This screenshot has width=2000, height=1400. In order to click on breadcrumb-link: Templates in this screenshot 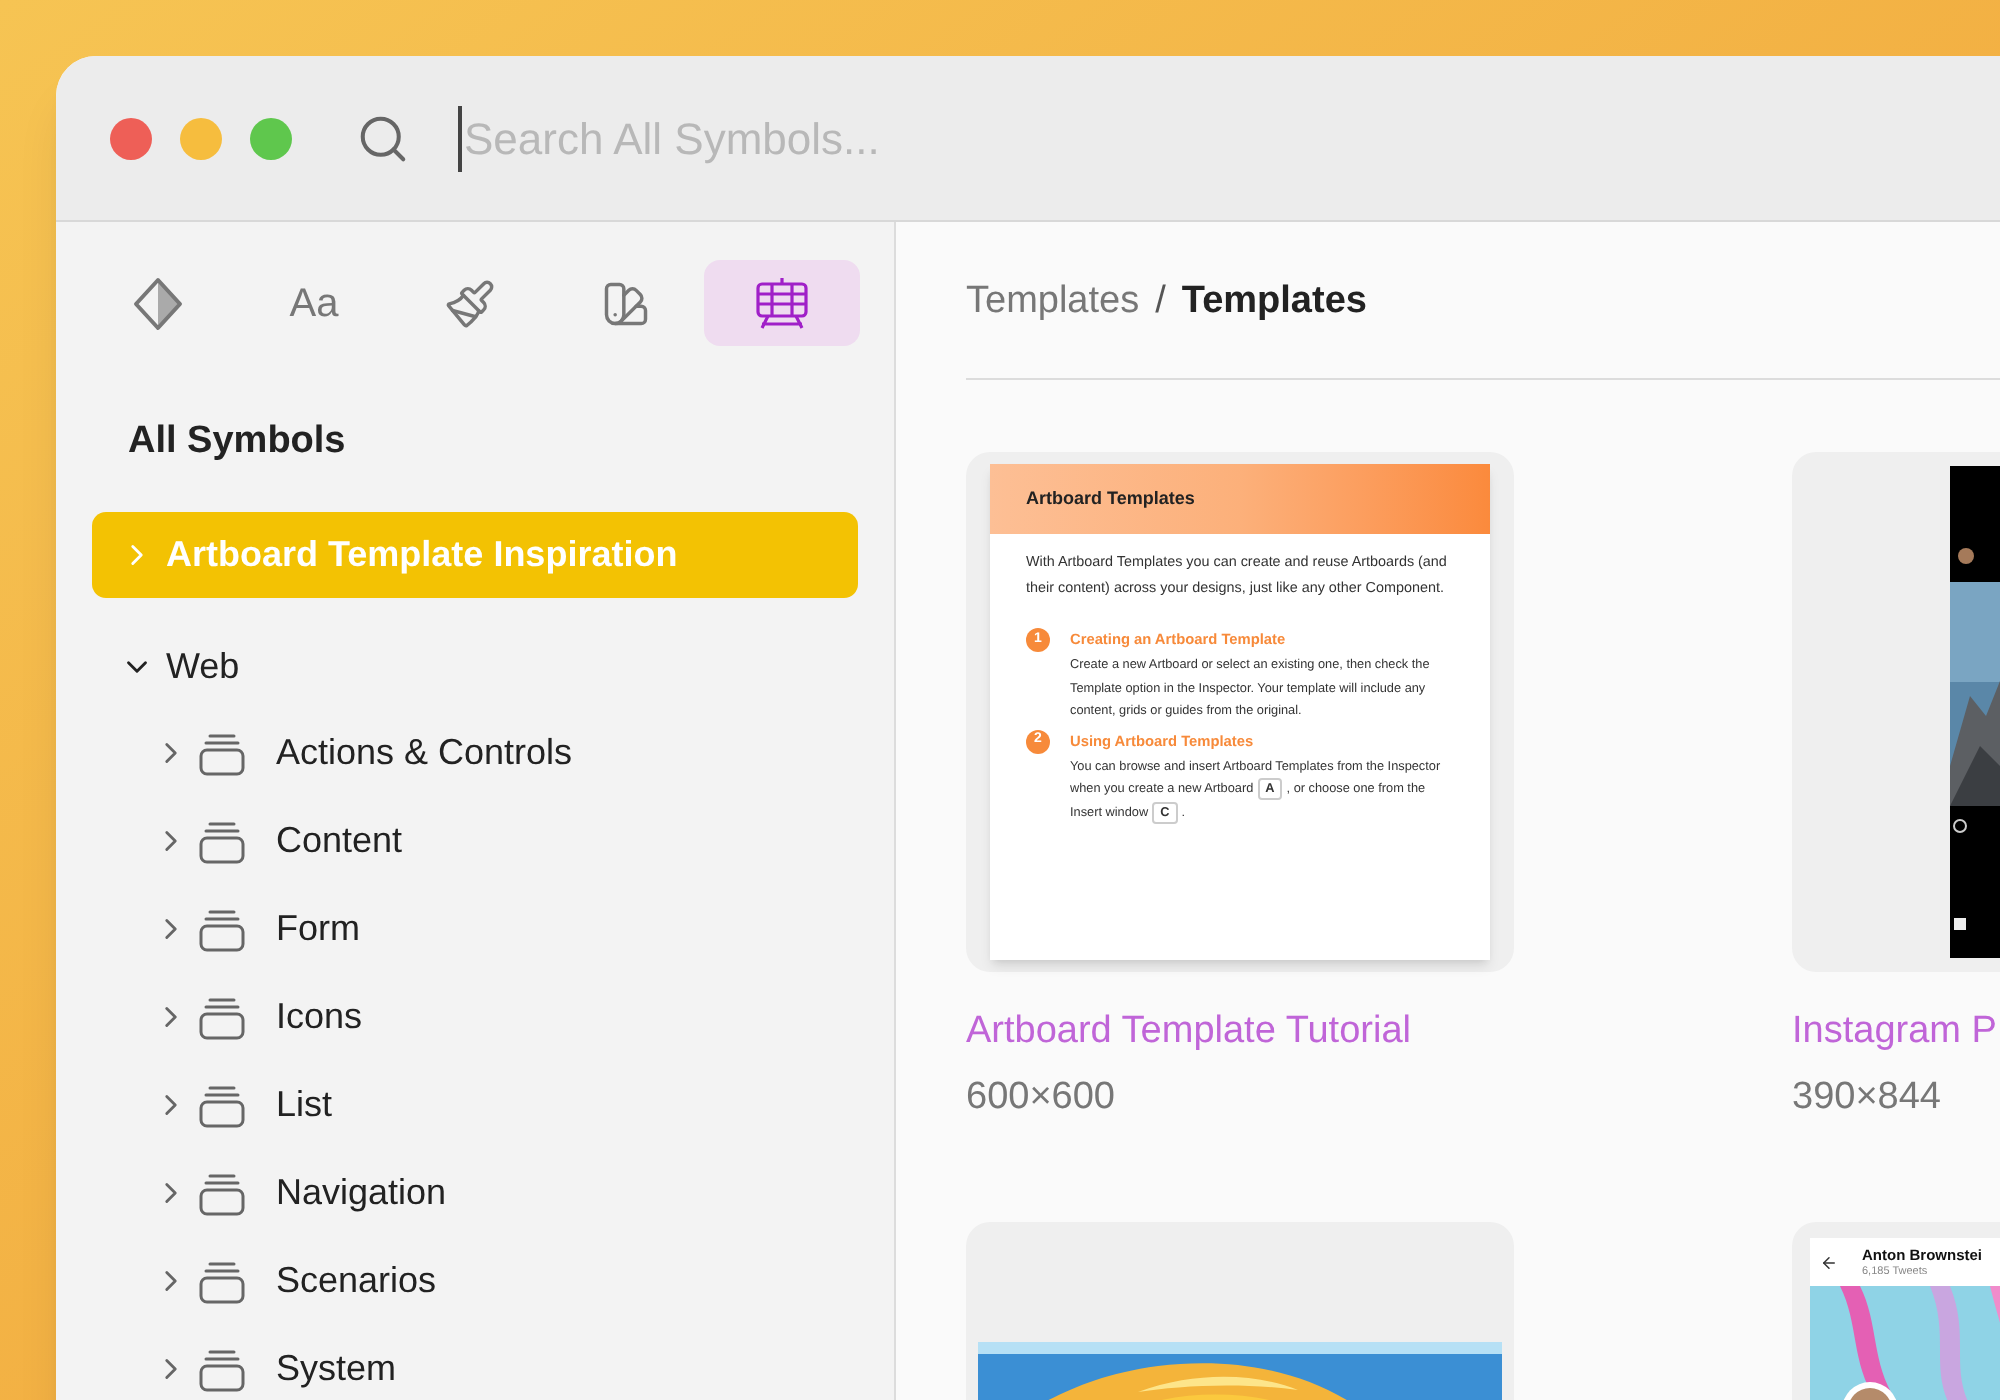, I will do `click(1053, 302)`.